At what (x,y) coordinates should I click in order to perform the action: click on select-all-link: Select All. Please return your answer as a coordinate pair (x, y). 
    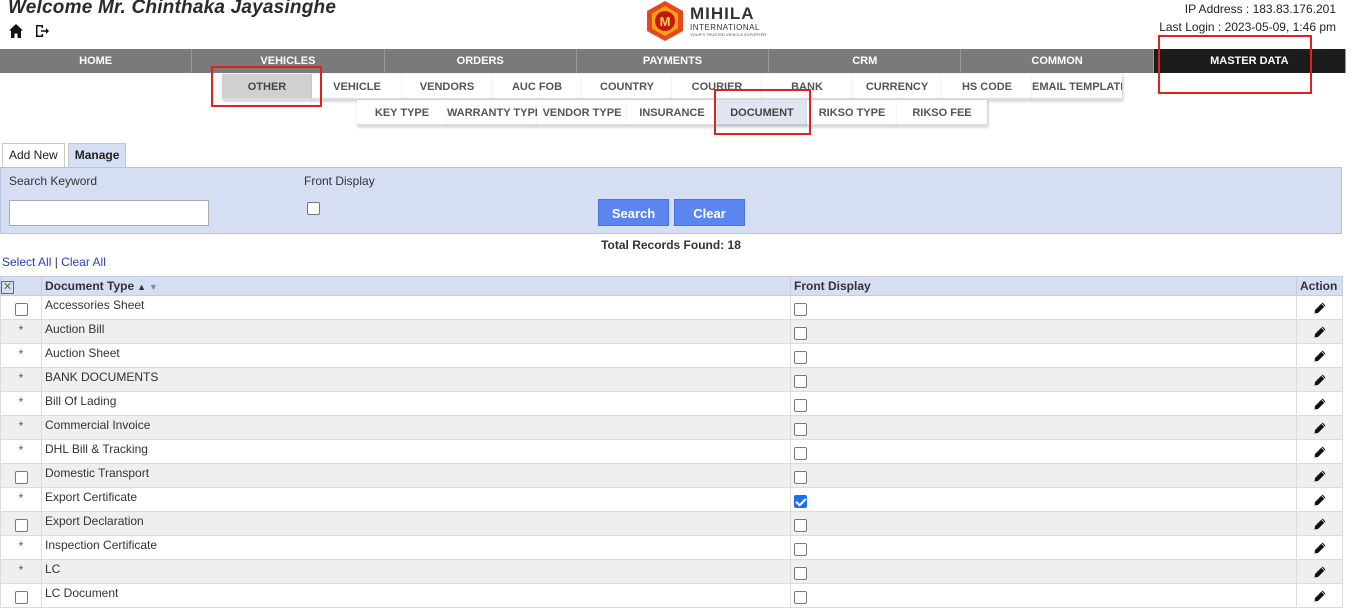
    Looking at the image, I should click on (26, 262).